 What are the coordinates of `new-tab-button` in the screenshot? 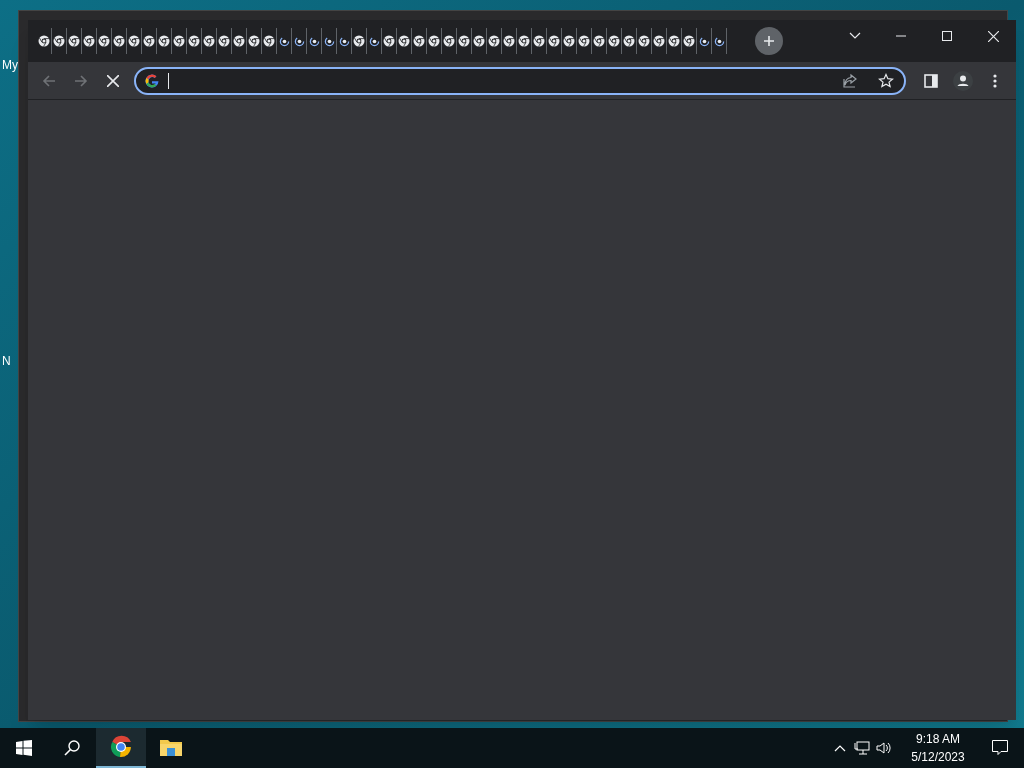 It's located at (769, 41).